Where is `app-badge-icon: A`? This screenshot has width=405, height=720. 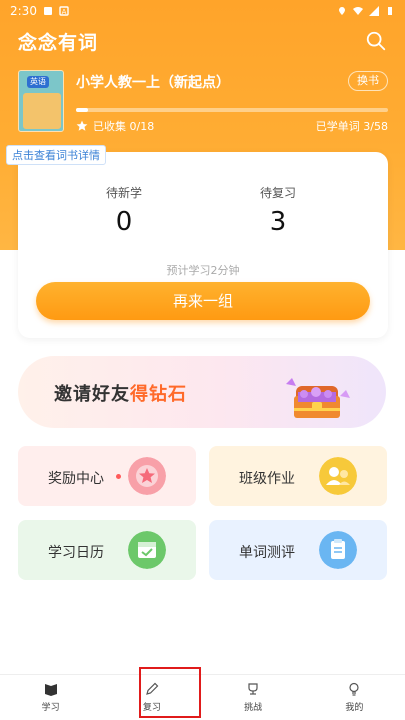 app-badge-icon: A is located at coordinates (64, 11).